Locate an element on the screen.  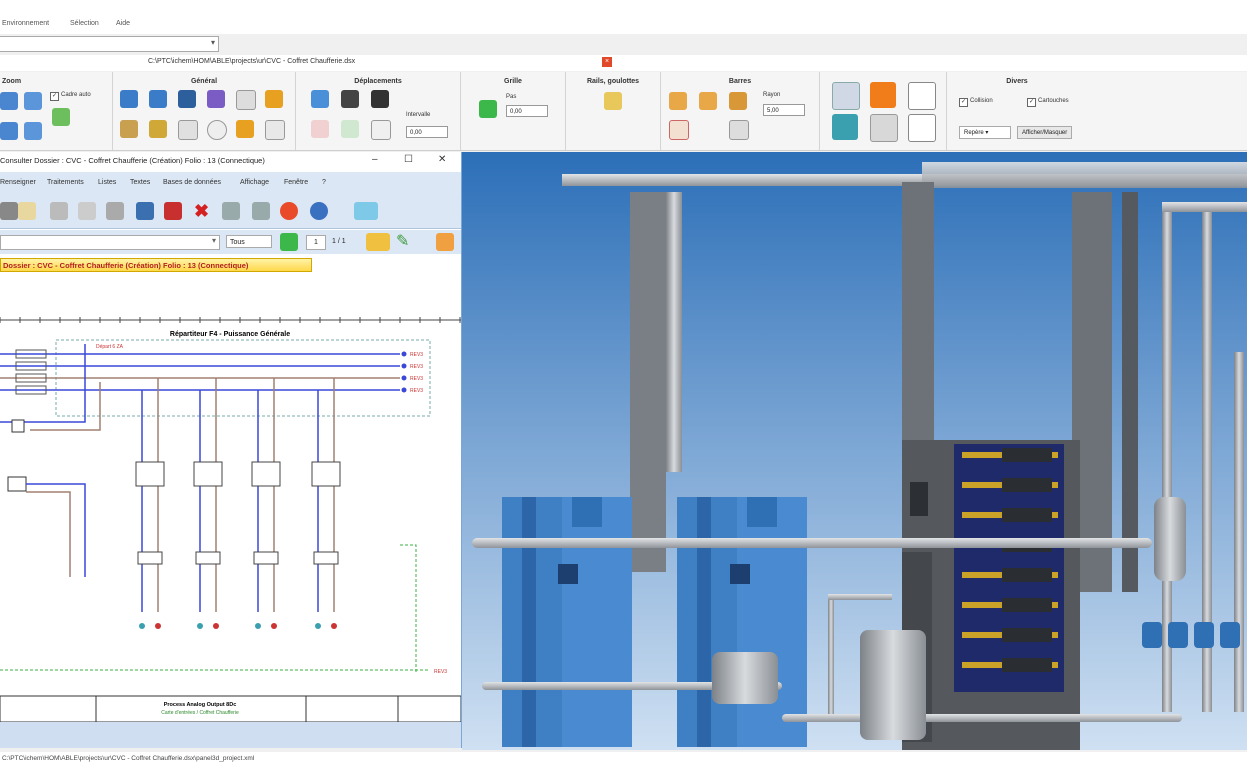
repere-select: Repère ▾ is located at coordinates (985, 132).